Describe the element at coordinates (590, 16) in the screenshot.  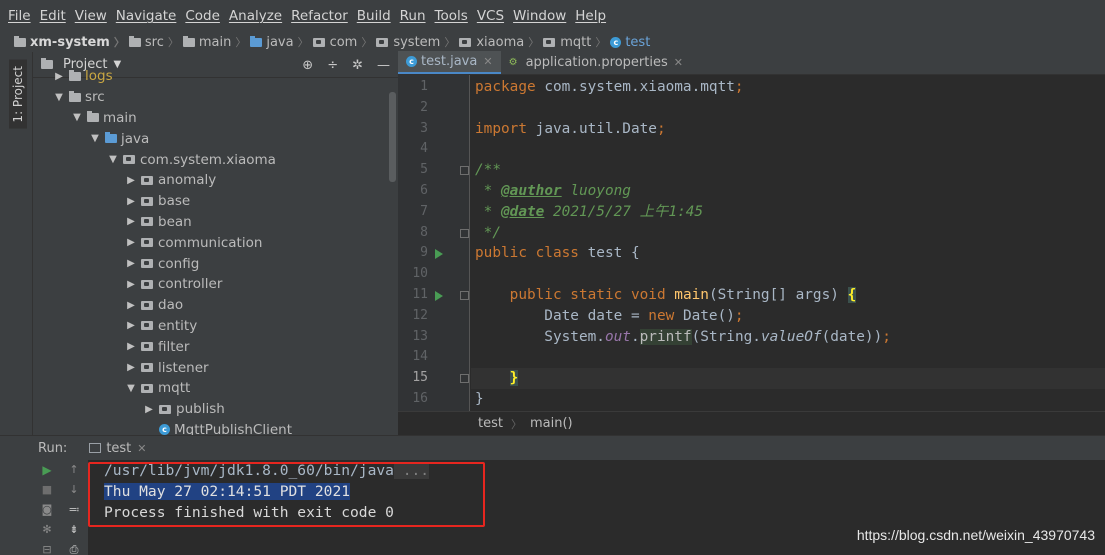
I see `menu-help: Help` at that location.